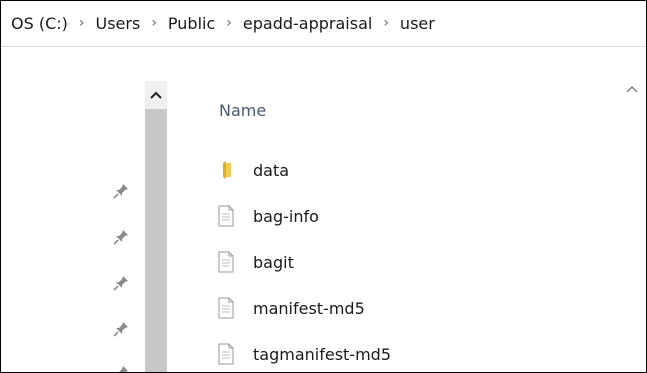 The height and width of the screenshot is (373, 647). Describe the element at coordinates (226, 170) in the screenshot. I see `folder-icon` at that location.